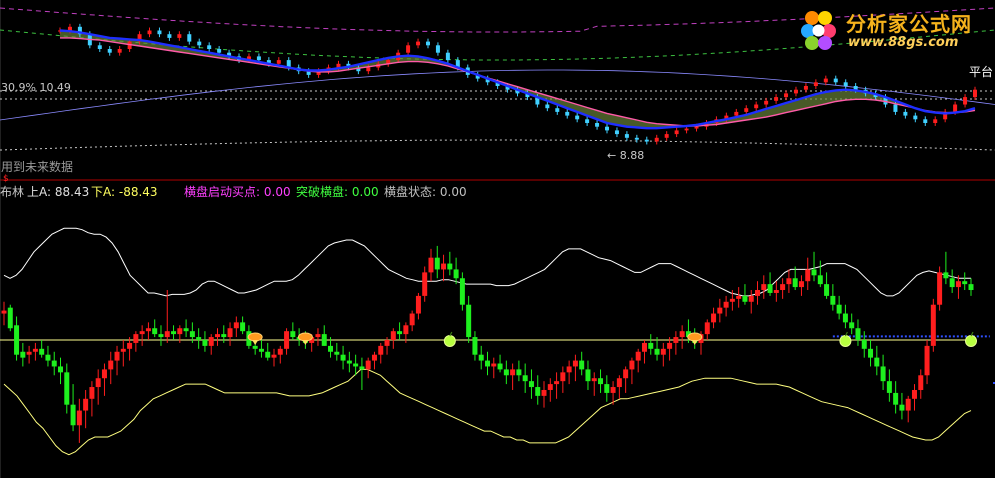 This screenshot has height=478, width=995. What do you see at coordinates (909, 24) in the screenshot?
I see `site-name: 分析家公式网` at bounding box center [909, 24].